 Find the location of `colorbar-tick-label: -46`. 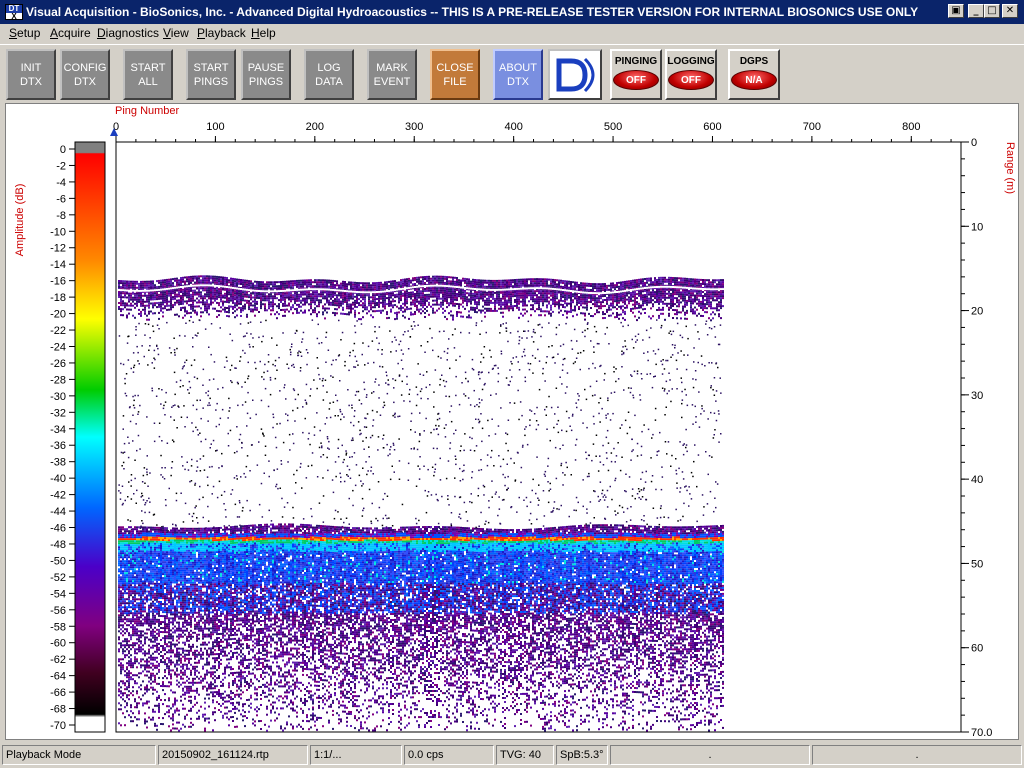

colorbar-tick-label: -46 is located at coordinates (58, 529).